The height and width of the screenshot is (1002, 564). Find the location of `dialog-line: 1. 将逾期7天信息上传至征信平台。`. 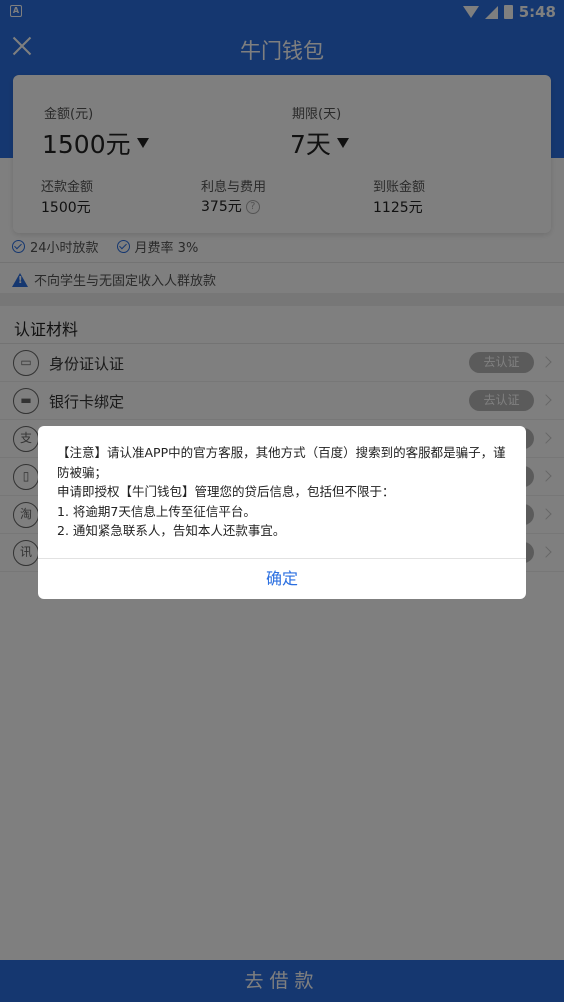

dialog-line: 1. 将逾期7天信息上传至征信平台。 is located at coordinates (156, 511).